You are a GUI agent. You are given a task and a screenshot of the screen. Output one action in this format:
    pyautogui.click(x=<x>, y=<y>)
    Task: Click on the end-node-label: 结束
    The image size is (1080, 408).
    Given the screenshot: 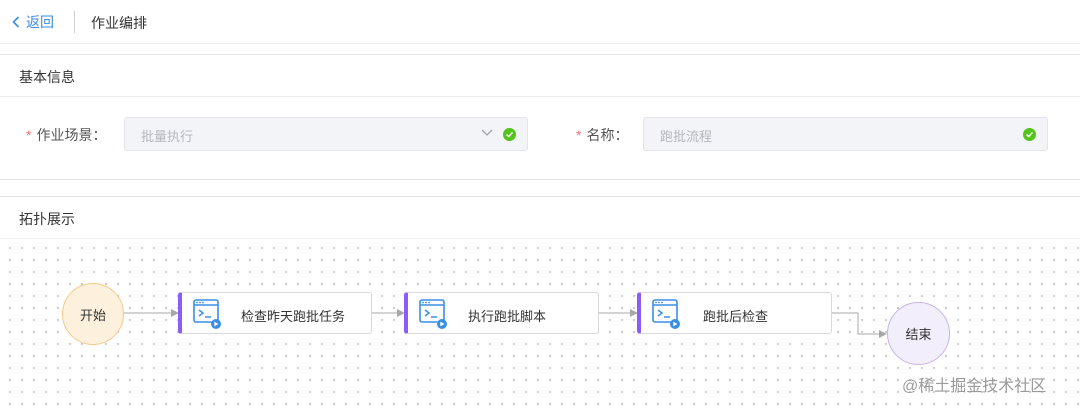 What is the action you would take?
    pyautogui.click(x=918, y=334)
    